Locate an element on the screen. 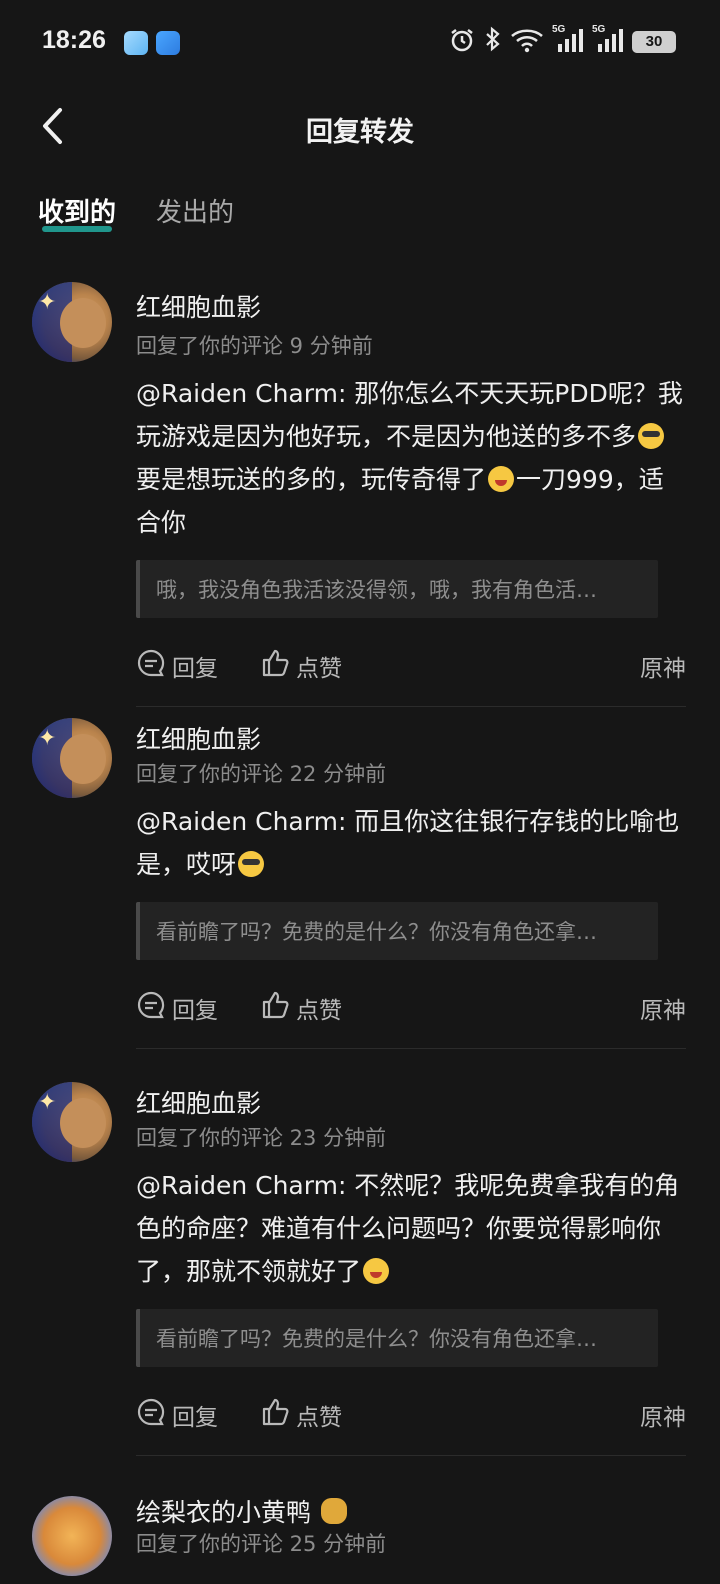  comment-text: @Raiden Charm: 而且你这往银行存钱的比喻也是，哎呀 is located at coordinates (411, 843).